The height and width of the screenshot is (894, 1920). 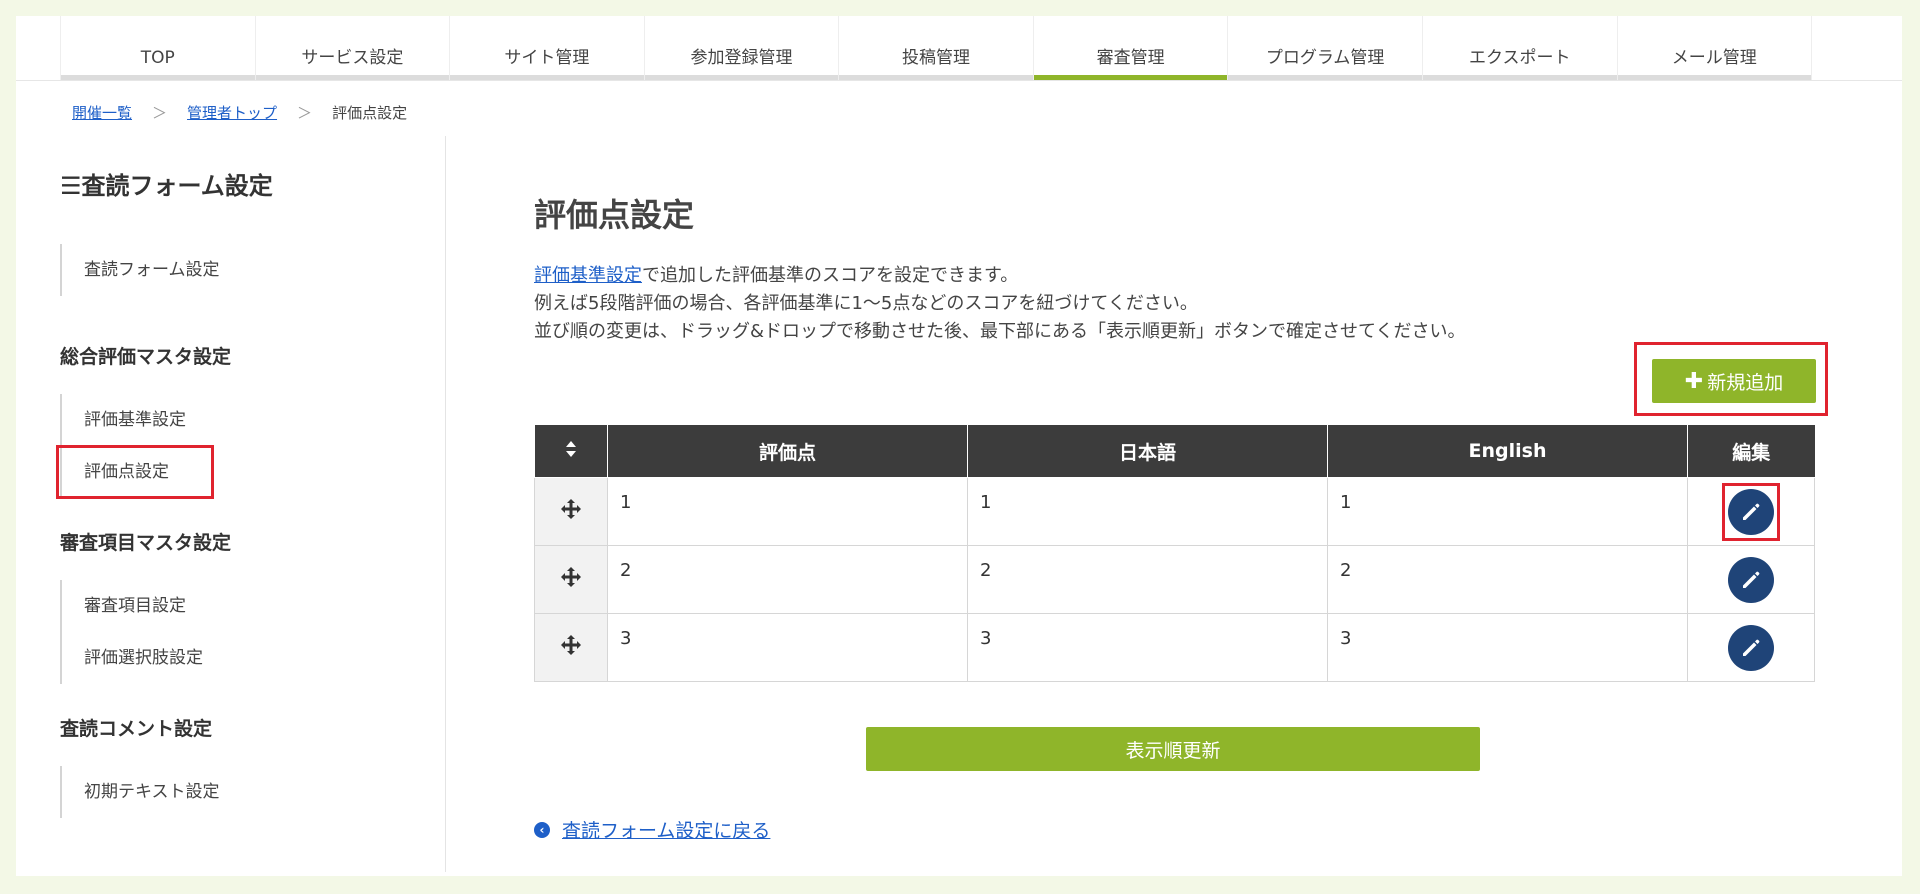 I want to click on column-header-english: English, so click(x=1507, y=451).